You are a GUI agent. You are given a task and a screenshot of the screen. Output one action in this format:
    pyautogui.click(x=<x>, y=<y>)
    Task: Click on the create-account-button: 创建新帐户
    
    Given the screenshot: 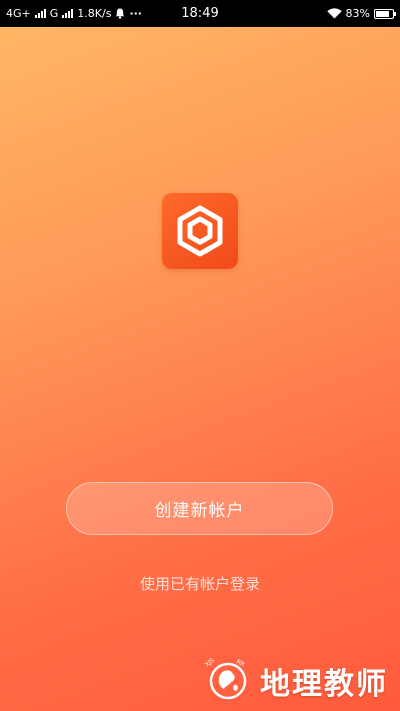 What is the action you would take?
    pyautogui.click(x=199, y=508)
    